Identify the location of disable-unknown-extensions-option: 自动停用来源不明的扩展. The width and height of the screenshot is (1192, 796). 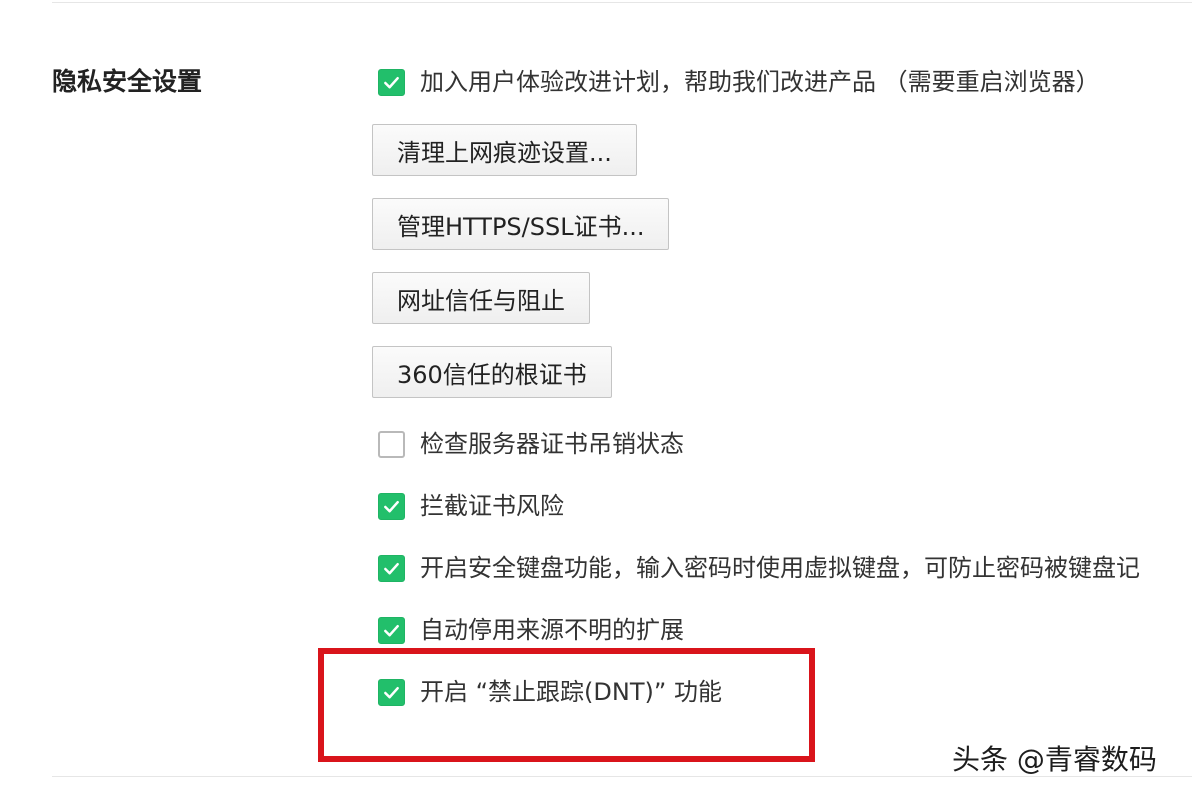
(531, 630).